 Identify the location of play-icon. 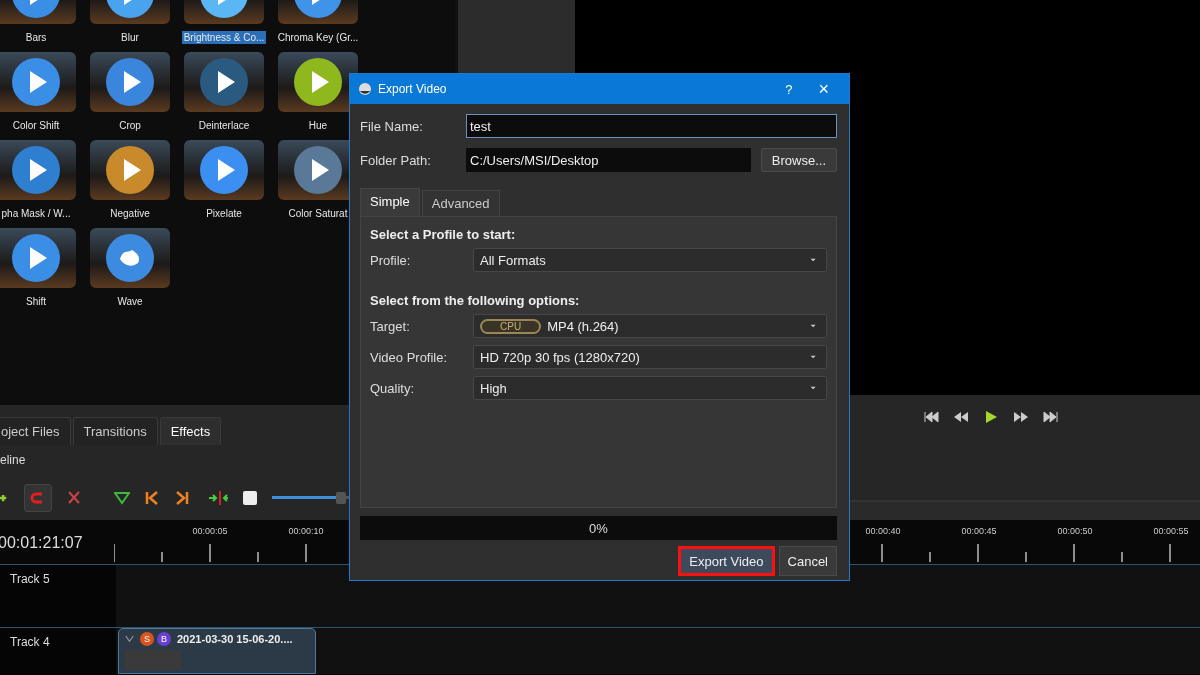
(991, 417).